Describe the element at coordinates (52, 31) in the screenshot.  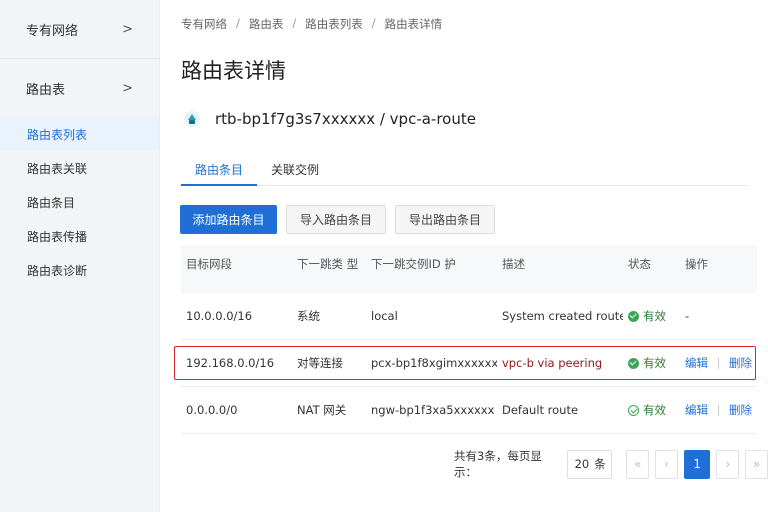
I see `sidebar-group-label: 专有网络` at that location.